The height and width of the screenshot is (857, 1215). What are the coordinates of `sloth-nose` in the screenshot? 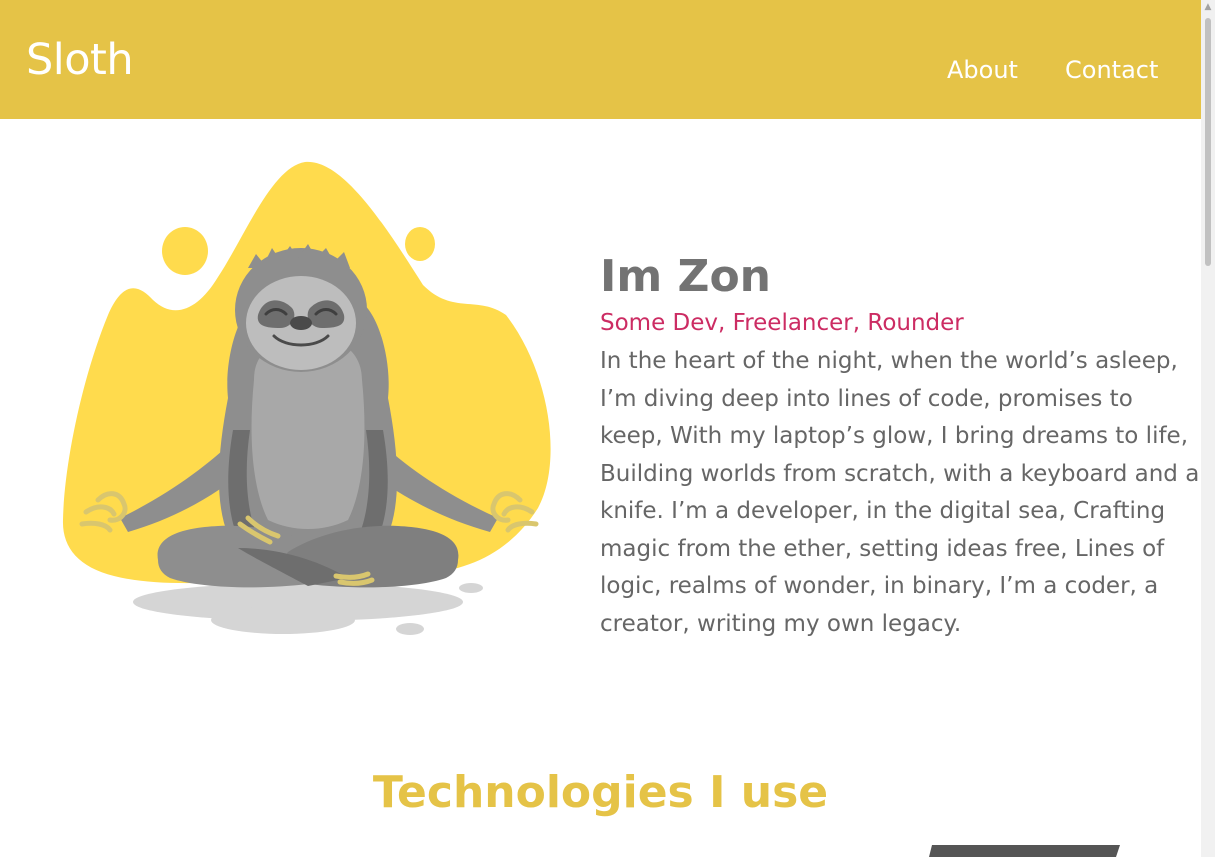 It's located at (301, 323).